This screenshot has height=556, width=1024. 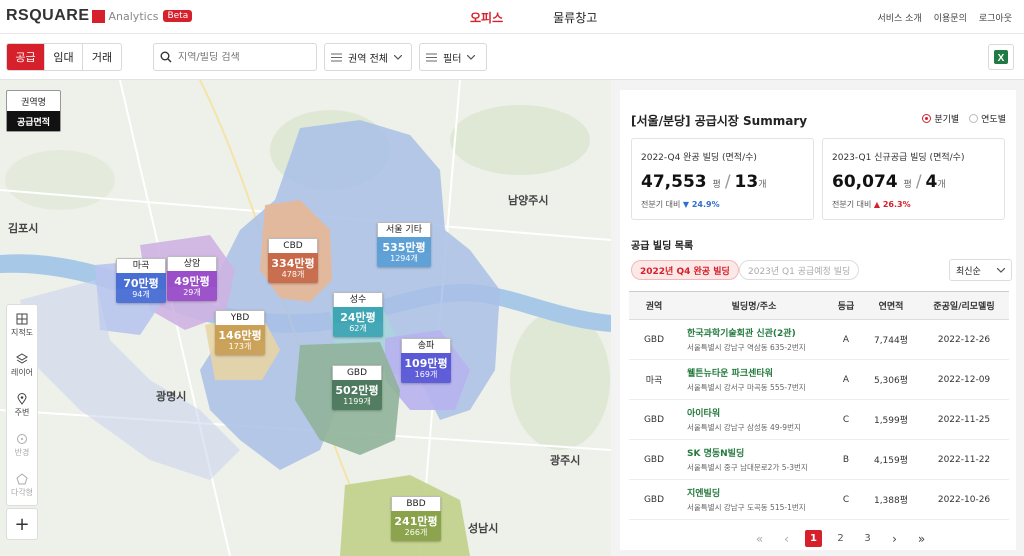 I want to click on region-marker-seoul-other: 서울 기타 535만평 1294개, so click(x=404, y=244).